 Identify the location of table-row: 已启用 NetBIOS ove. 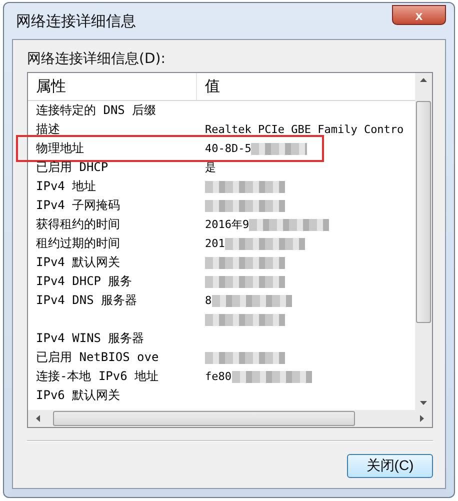
(221, 357).